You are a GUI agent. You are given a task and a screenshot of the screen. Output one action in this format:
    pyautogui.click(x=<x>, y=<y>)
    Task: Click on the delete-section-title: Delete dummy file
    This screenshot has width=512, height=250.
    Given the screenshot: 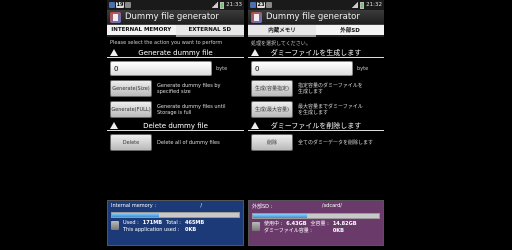 What is the action you would take?
    pyautogui.click(x=175, y=125)
    